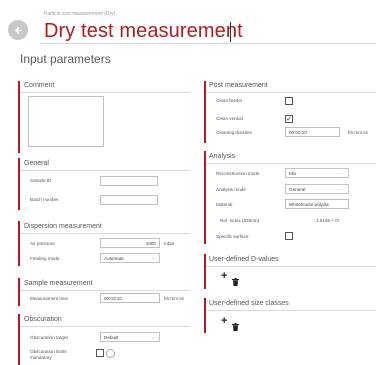 This screenshot has width=376, height=365. What do you see at coordinates (143, 31) in the screenshot?
I see `measurement-title: Dry test measurement` at bounding box center [143, 31].